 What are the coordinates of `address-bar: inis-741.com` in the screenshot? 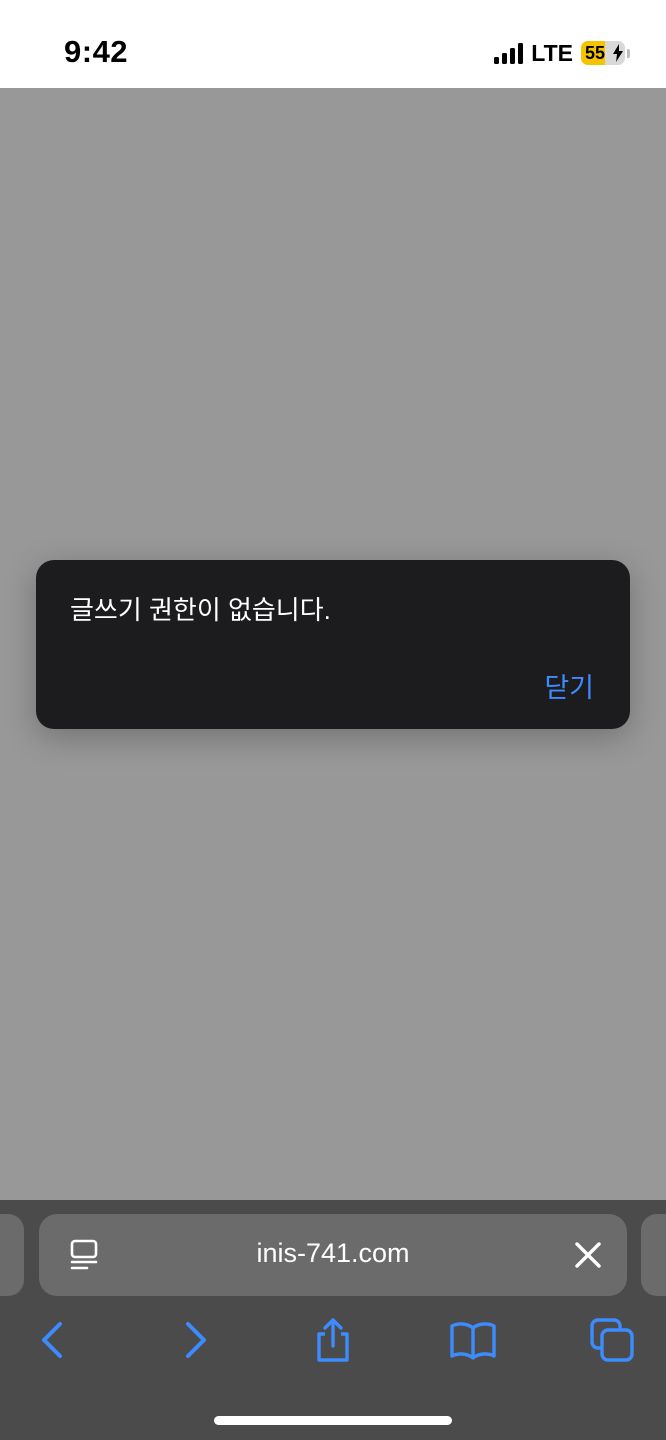 It's located at (333, 1255).